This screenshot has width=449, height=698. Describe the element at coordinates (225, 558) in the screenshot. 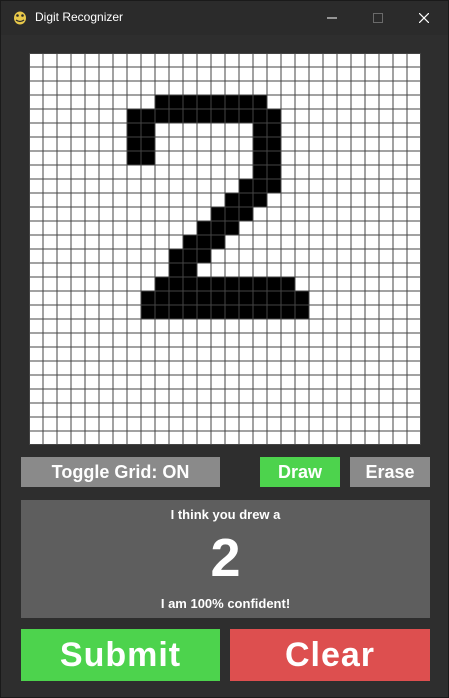

I see `predicted-digit: 2` at that location.